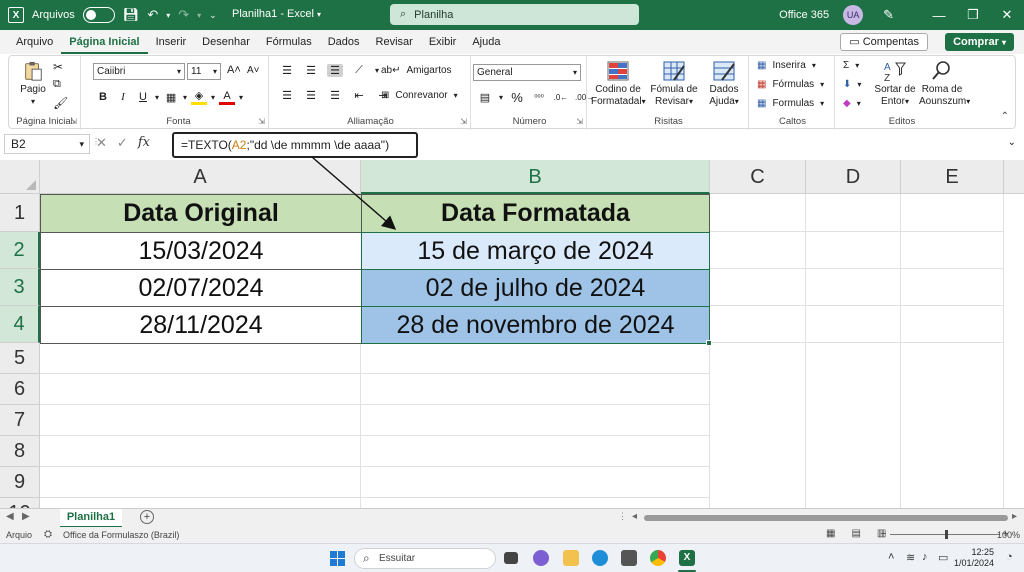 The width and height of the screenshot is (1024, 572). I want to click on scroll-left-icon: ◂, so click(634, 516).